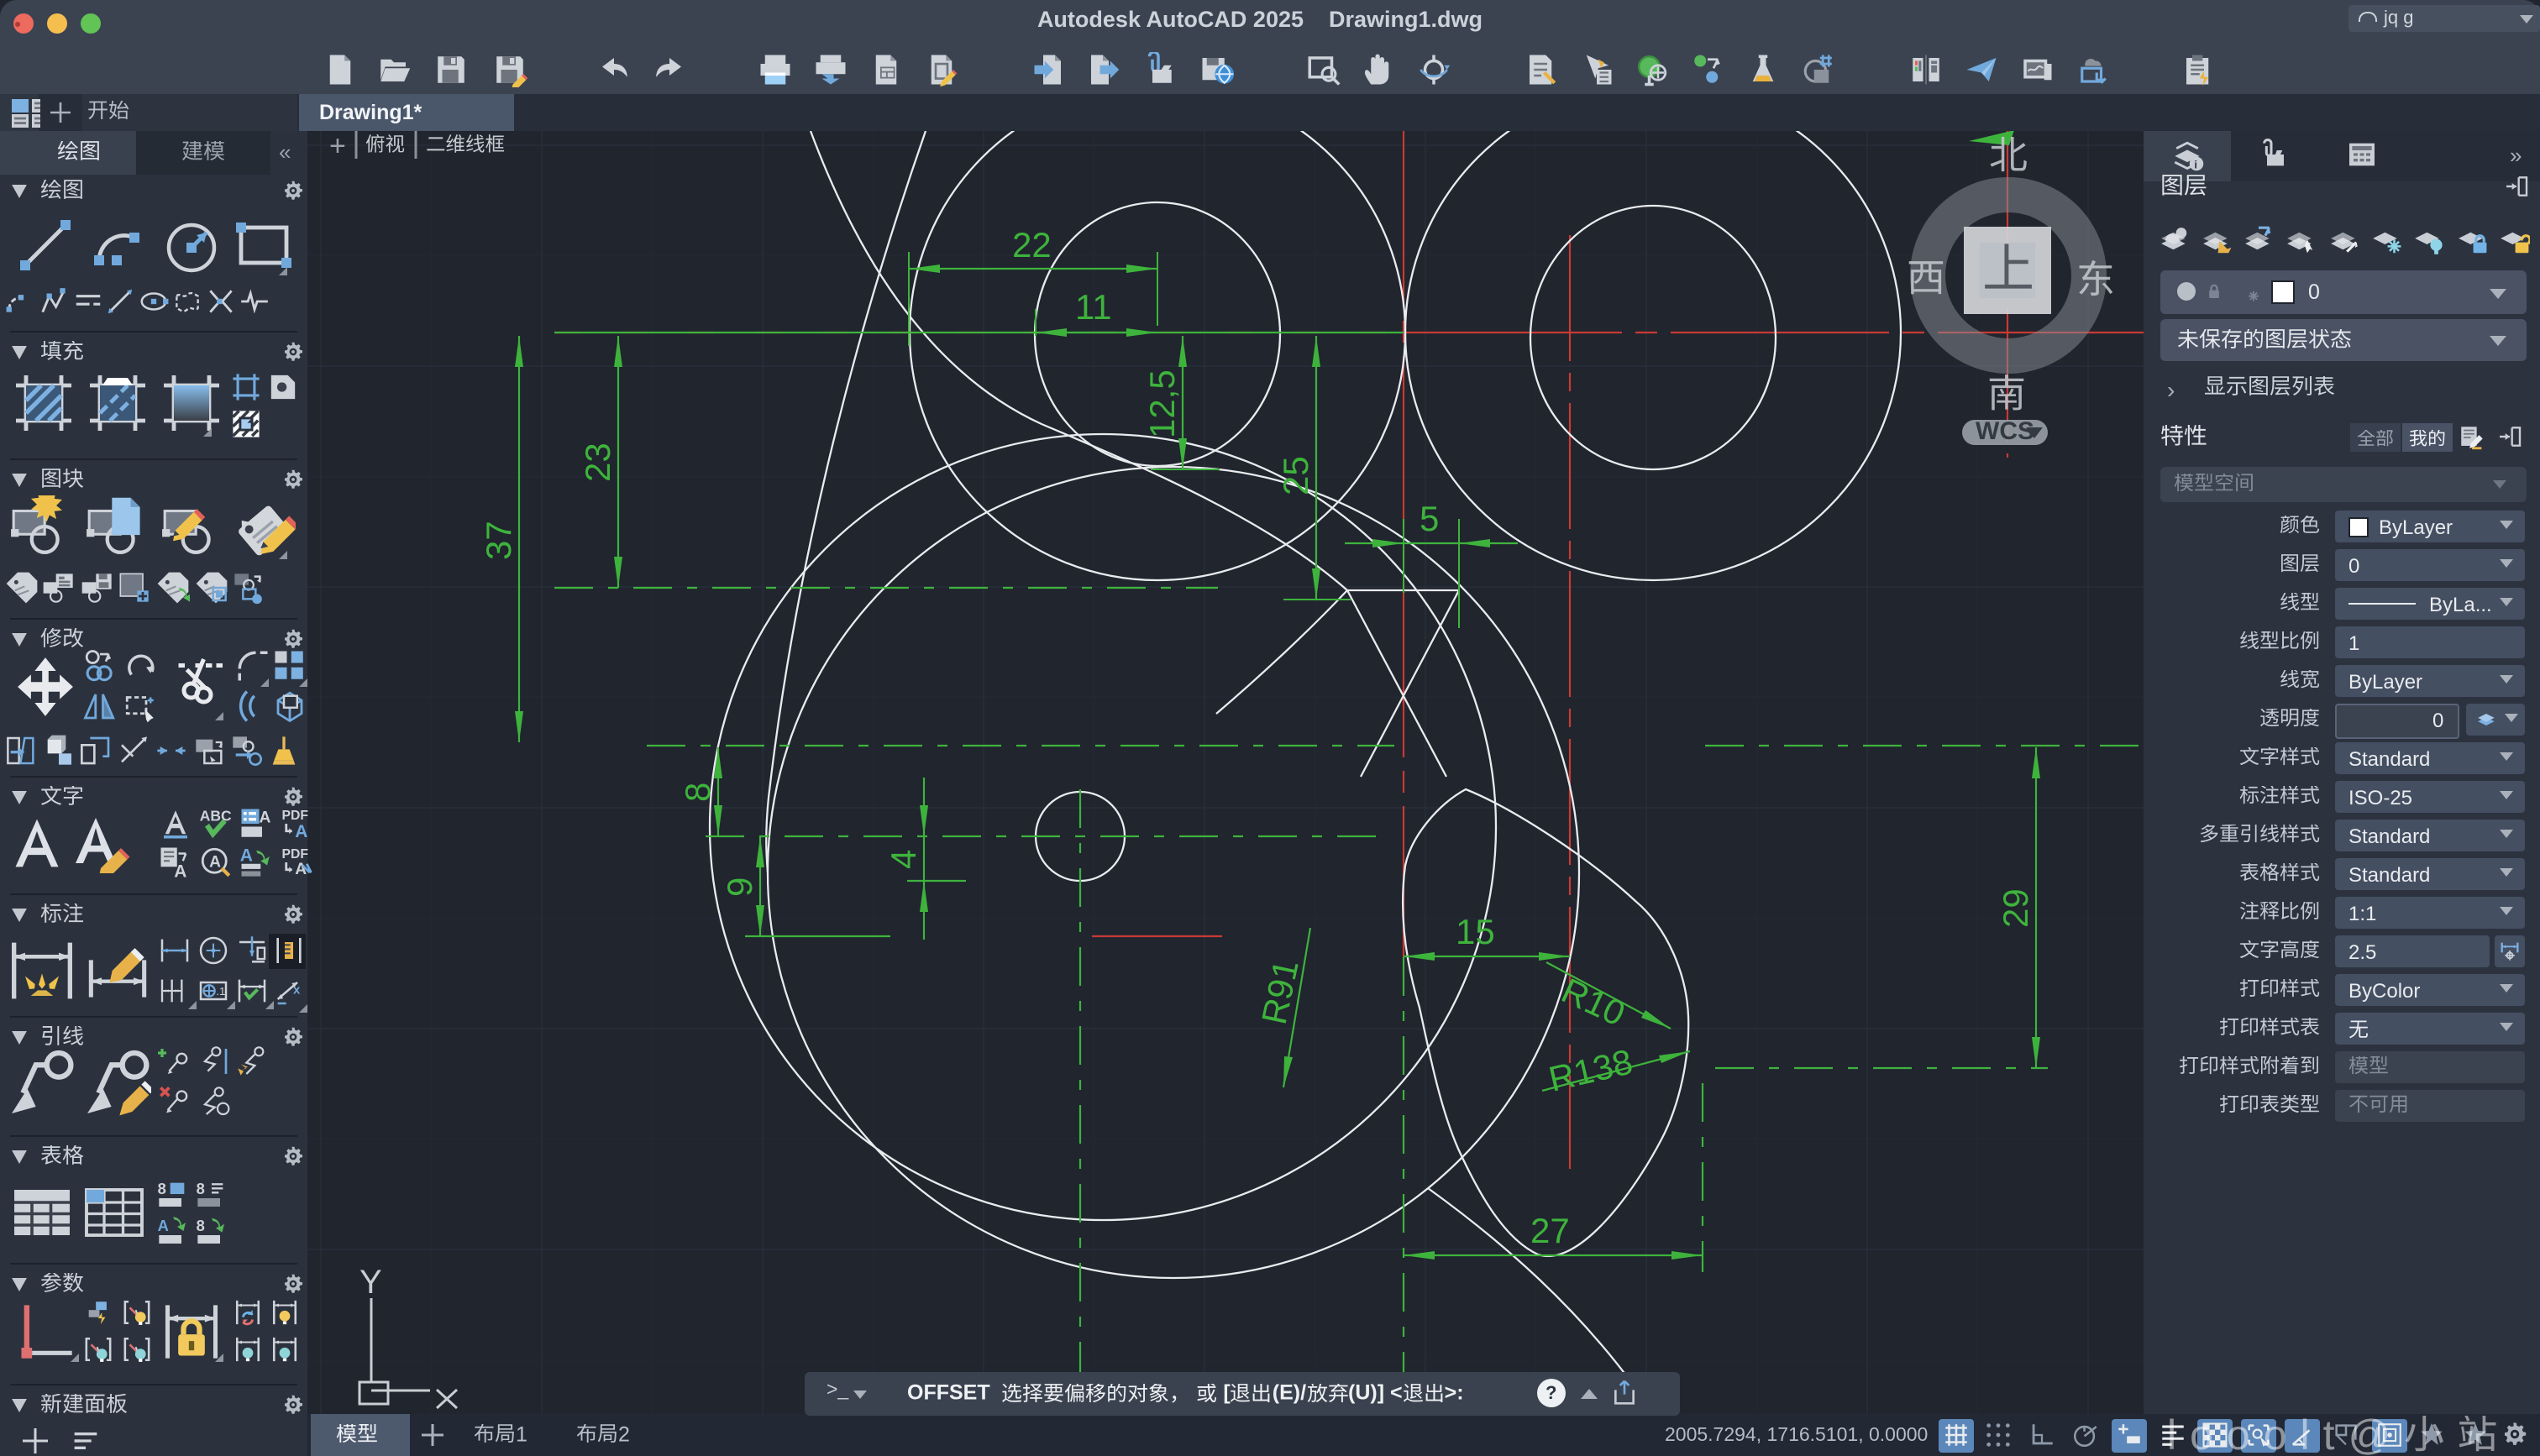 Image resolution: width=2540 pixels, height=1456 pixels. What do you see at coordinates (739, 887) in the screenshot?
I see `svg-text: 9` at bounding box center [739, 887].